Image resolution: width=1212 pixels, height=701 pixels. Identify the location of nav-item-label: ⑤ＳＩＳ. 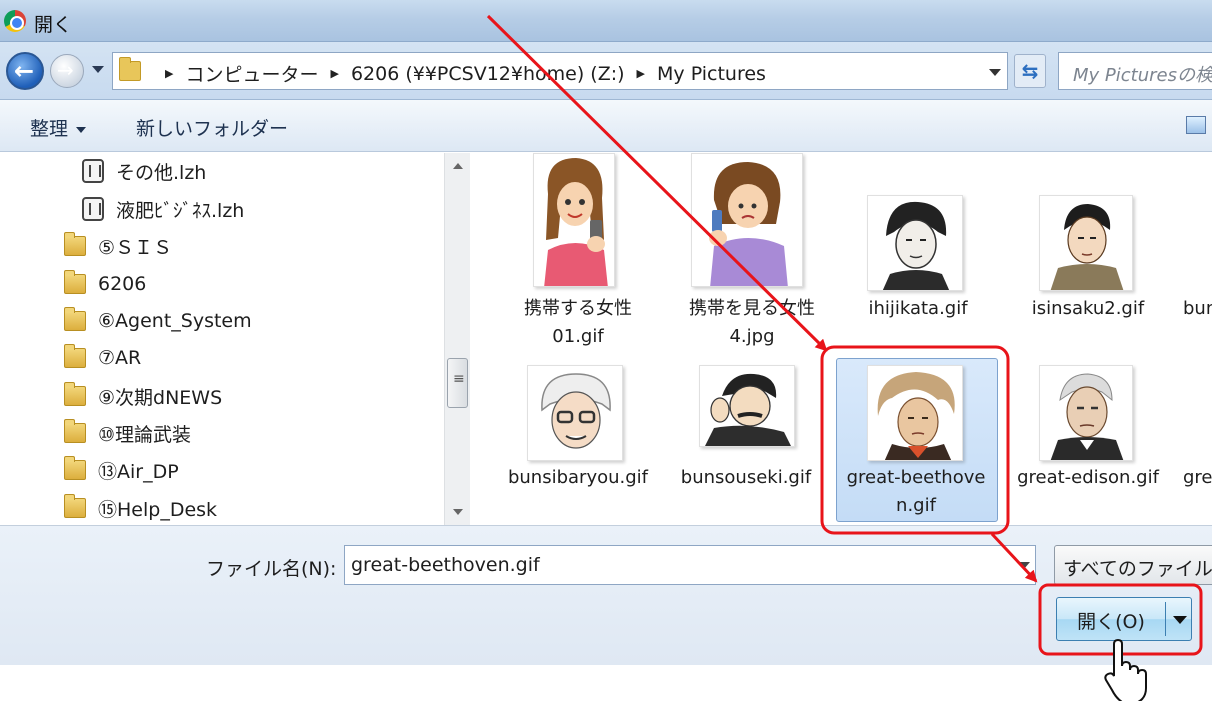
(135, 247).